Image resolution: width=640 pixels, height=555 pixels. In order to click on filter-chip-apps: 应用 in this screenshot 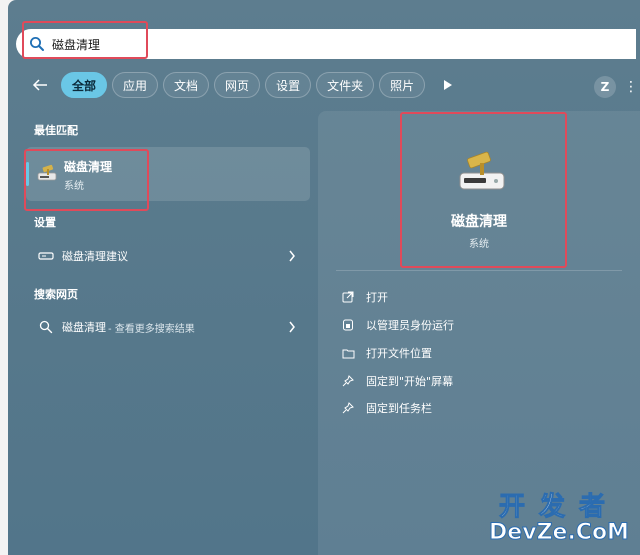, I will do `click(135, 85)`.